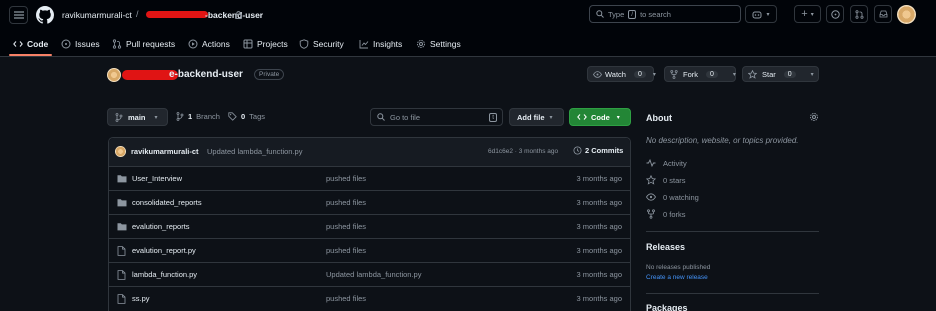 The height and width of the screenshot is (311, 936). I want to click on pull-requests-button, so click(859, 14).